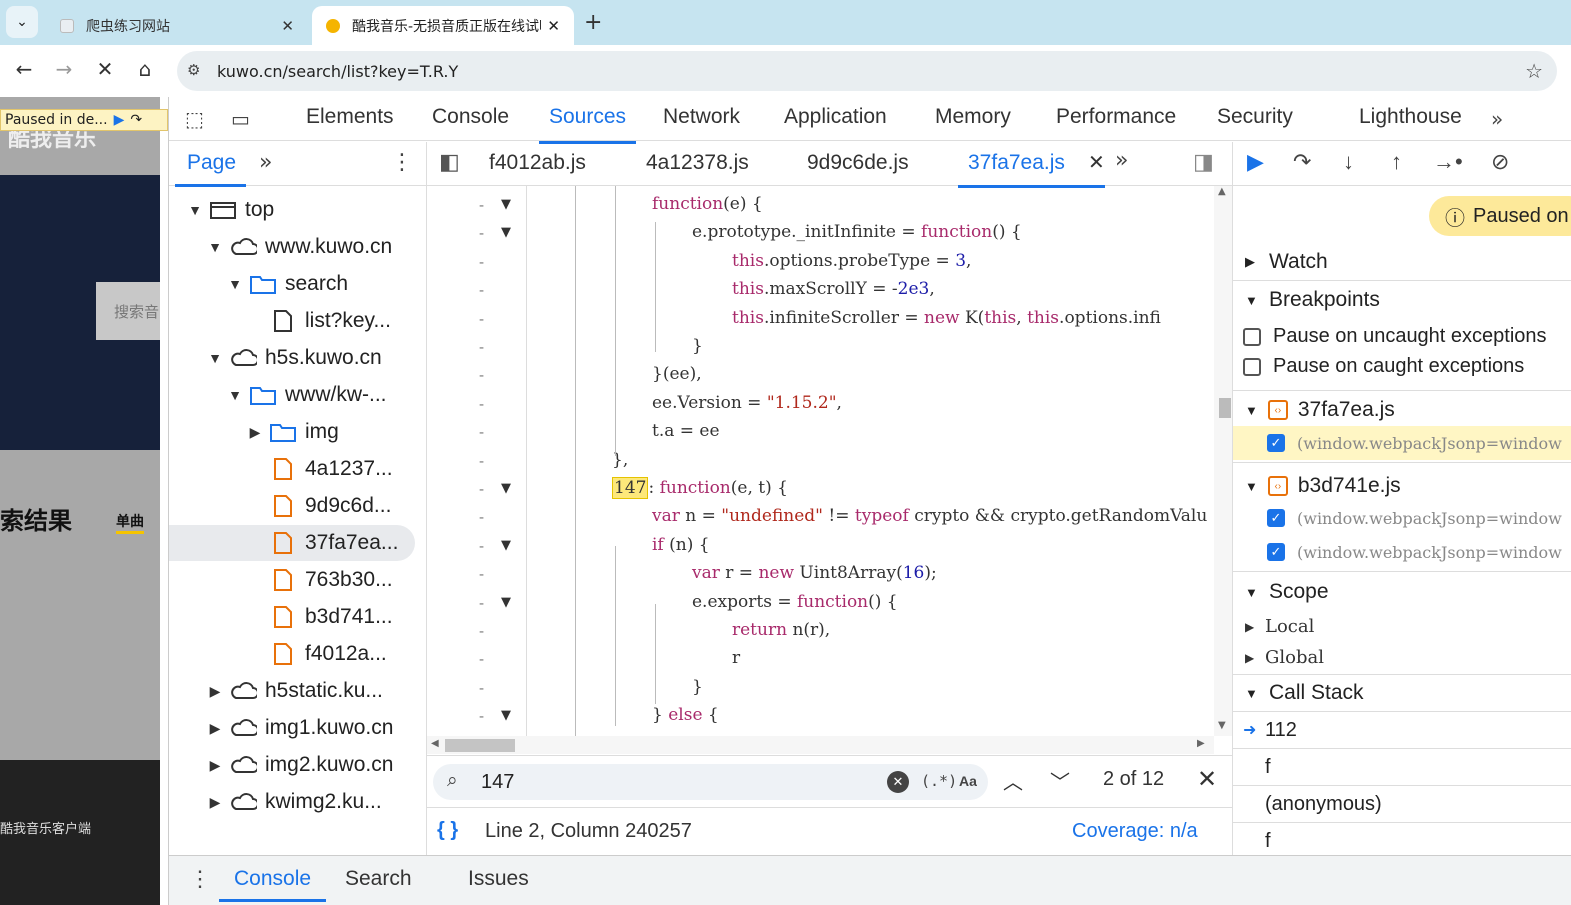 This screenshot has height=905, width=1571. Describe the element at coordinates (1402, 300) in the screenshot. I see `breakpoints-section-header: ▼ Breakpoints` at that location.